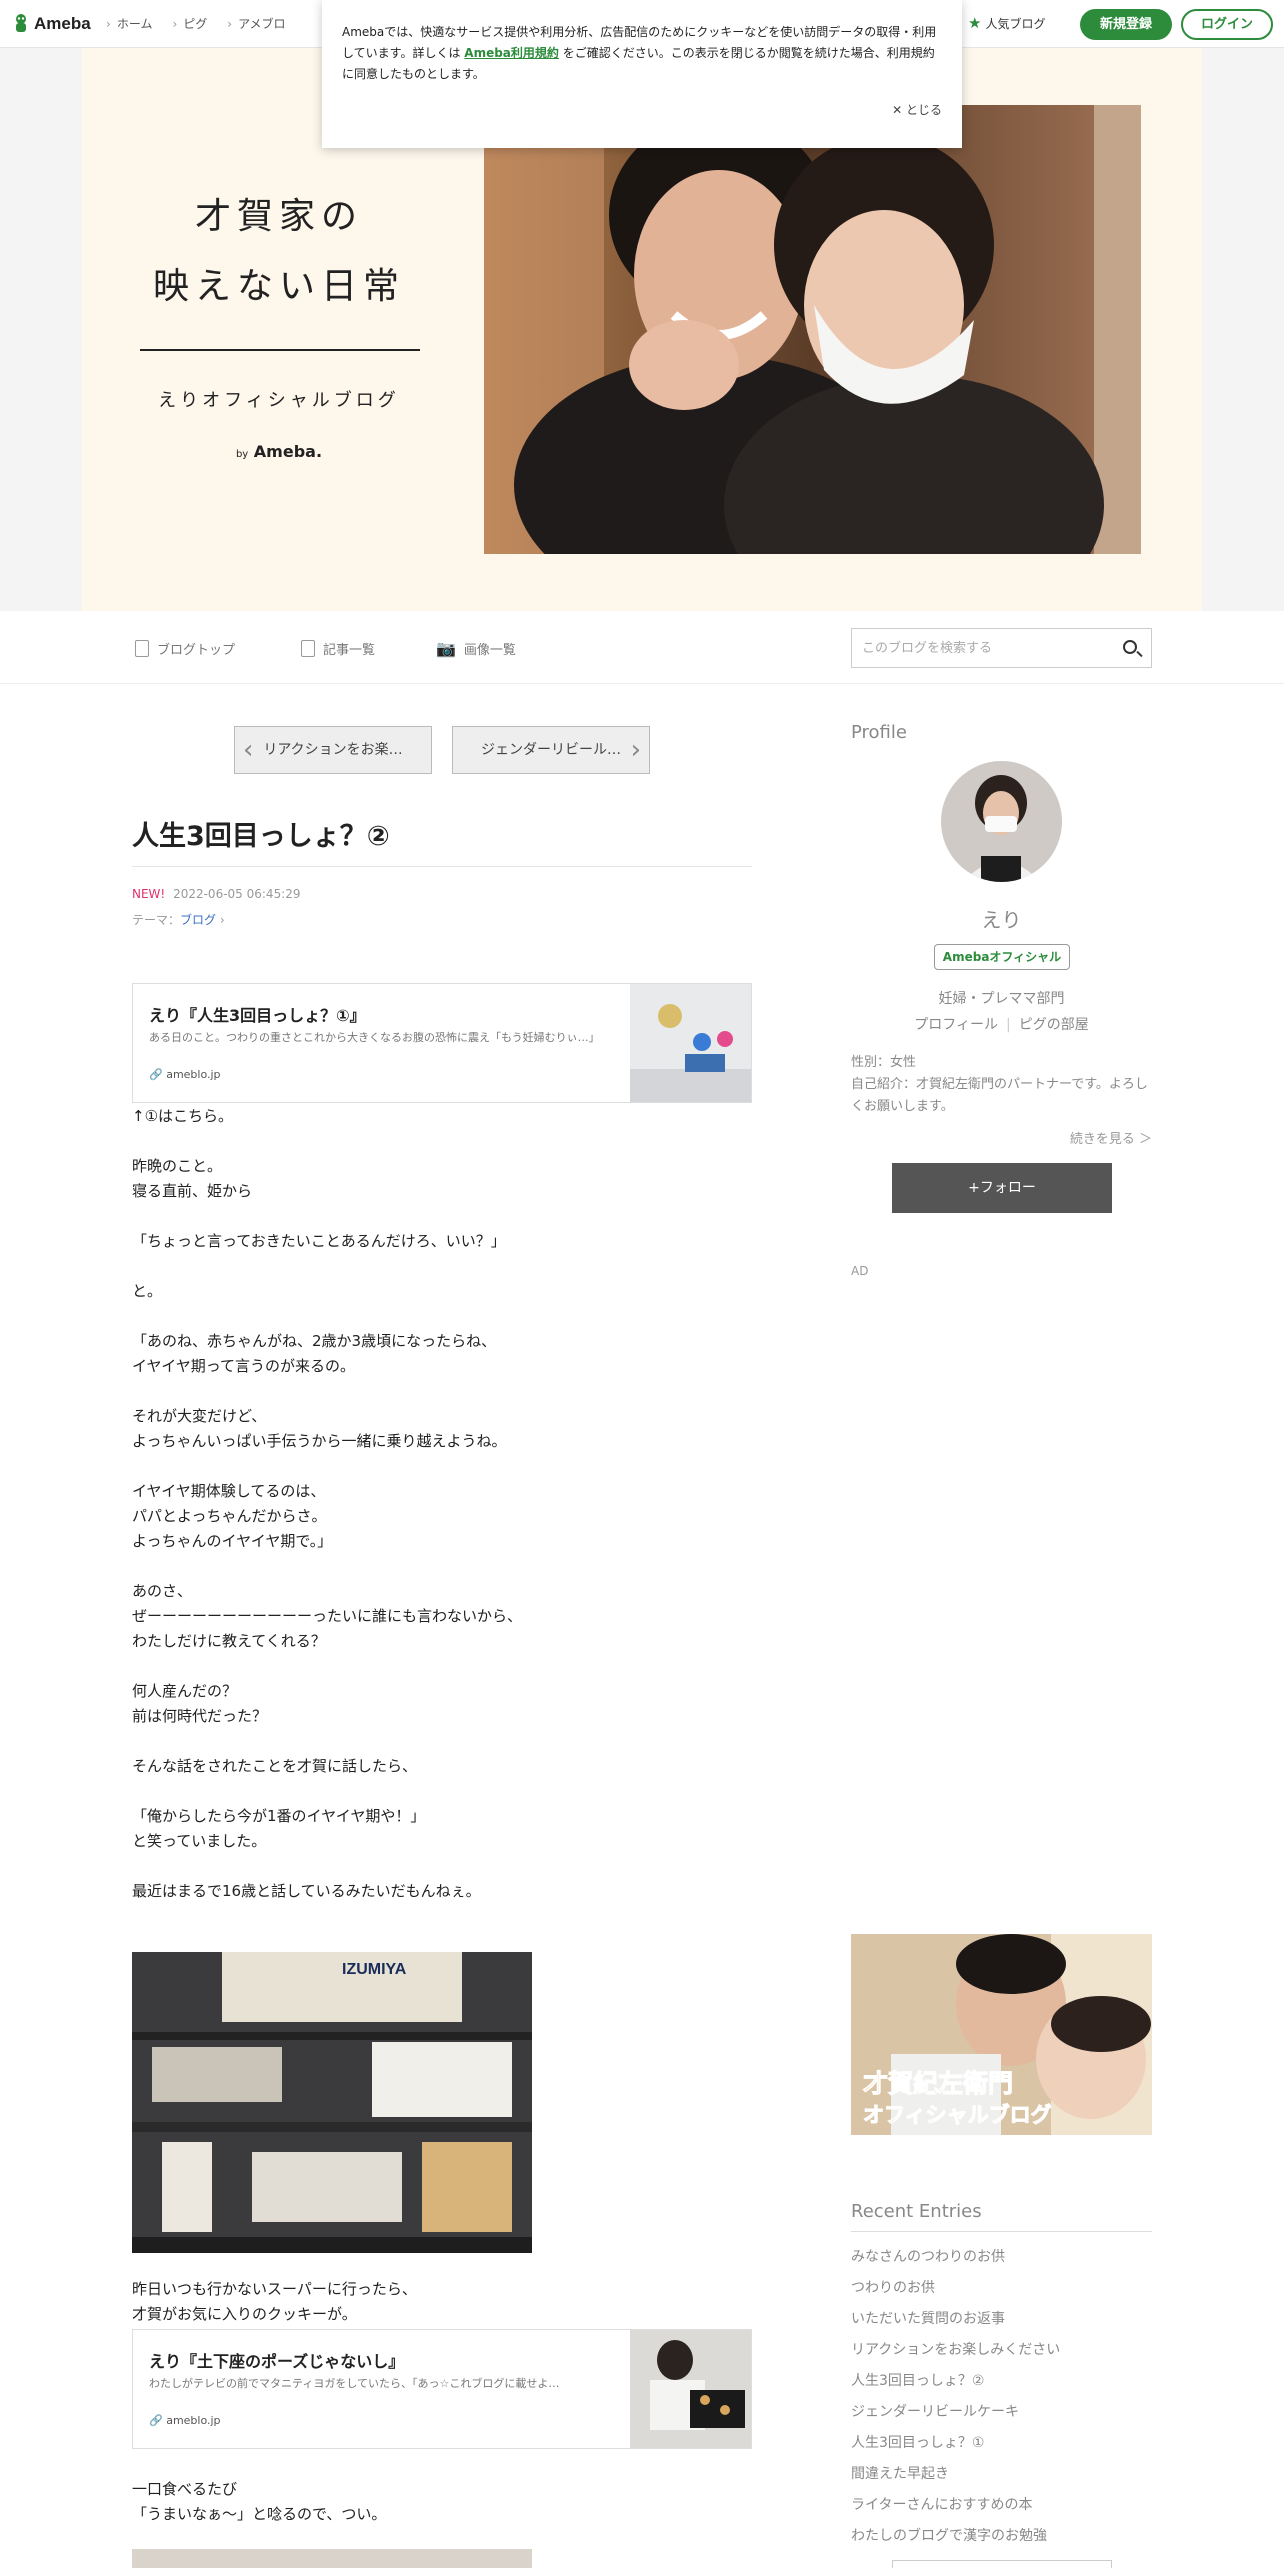 This screenshot has width=1284, height=2568. I want to click on banner-subtitle: オフィシャルブログ, so click(957, 2115).